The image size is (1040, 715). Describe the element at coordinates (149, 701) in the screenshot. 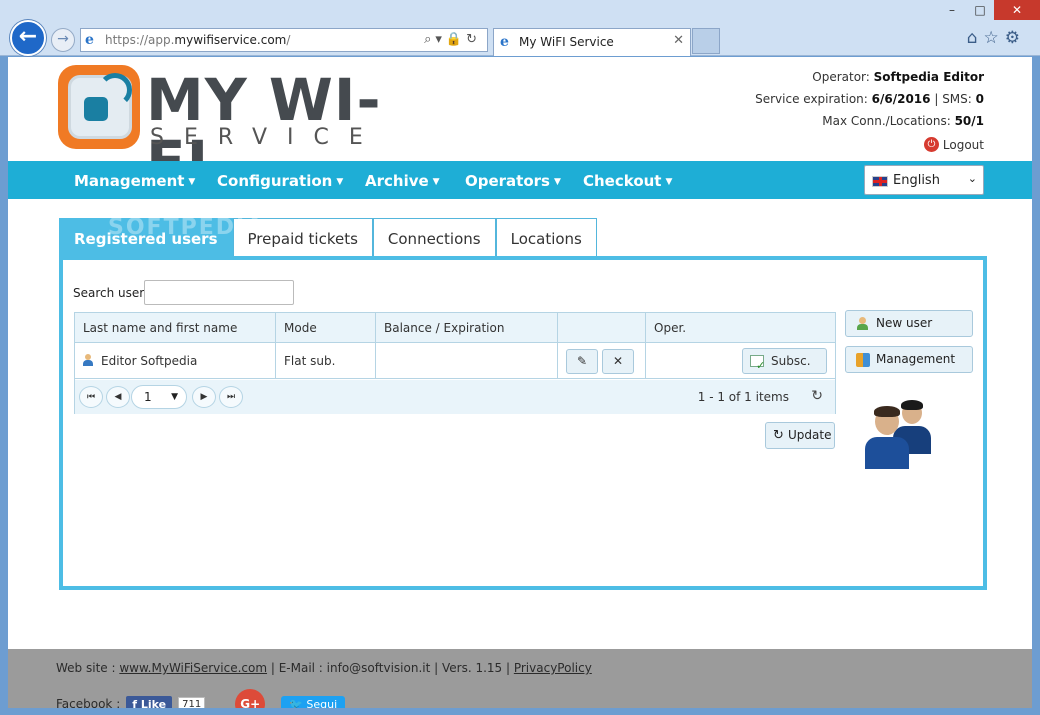

I see `facebook-like-button: f Like` at that location.